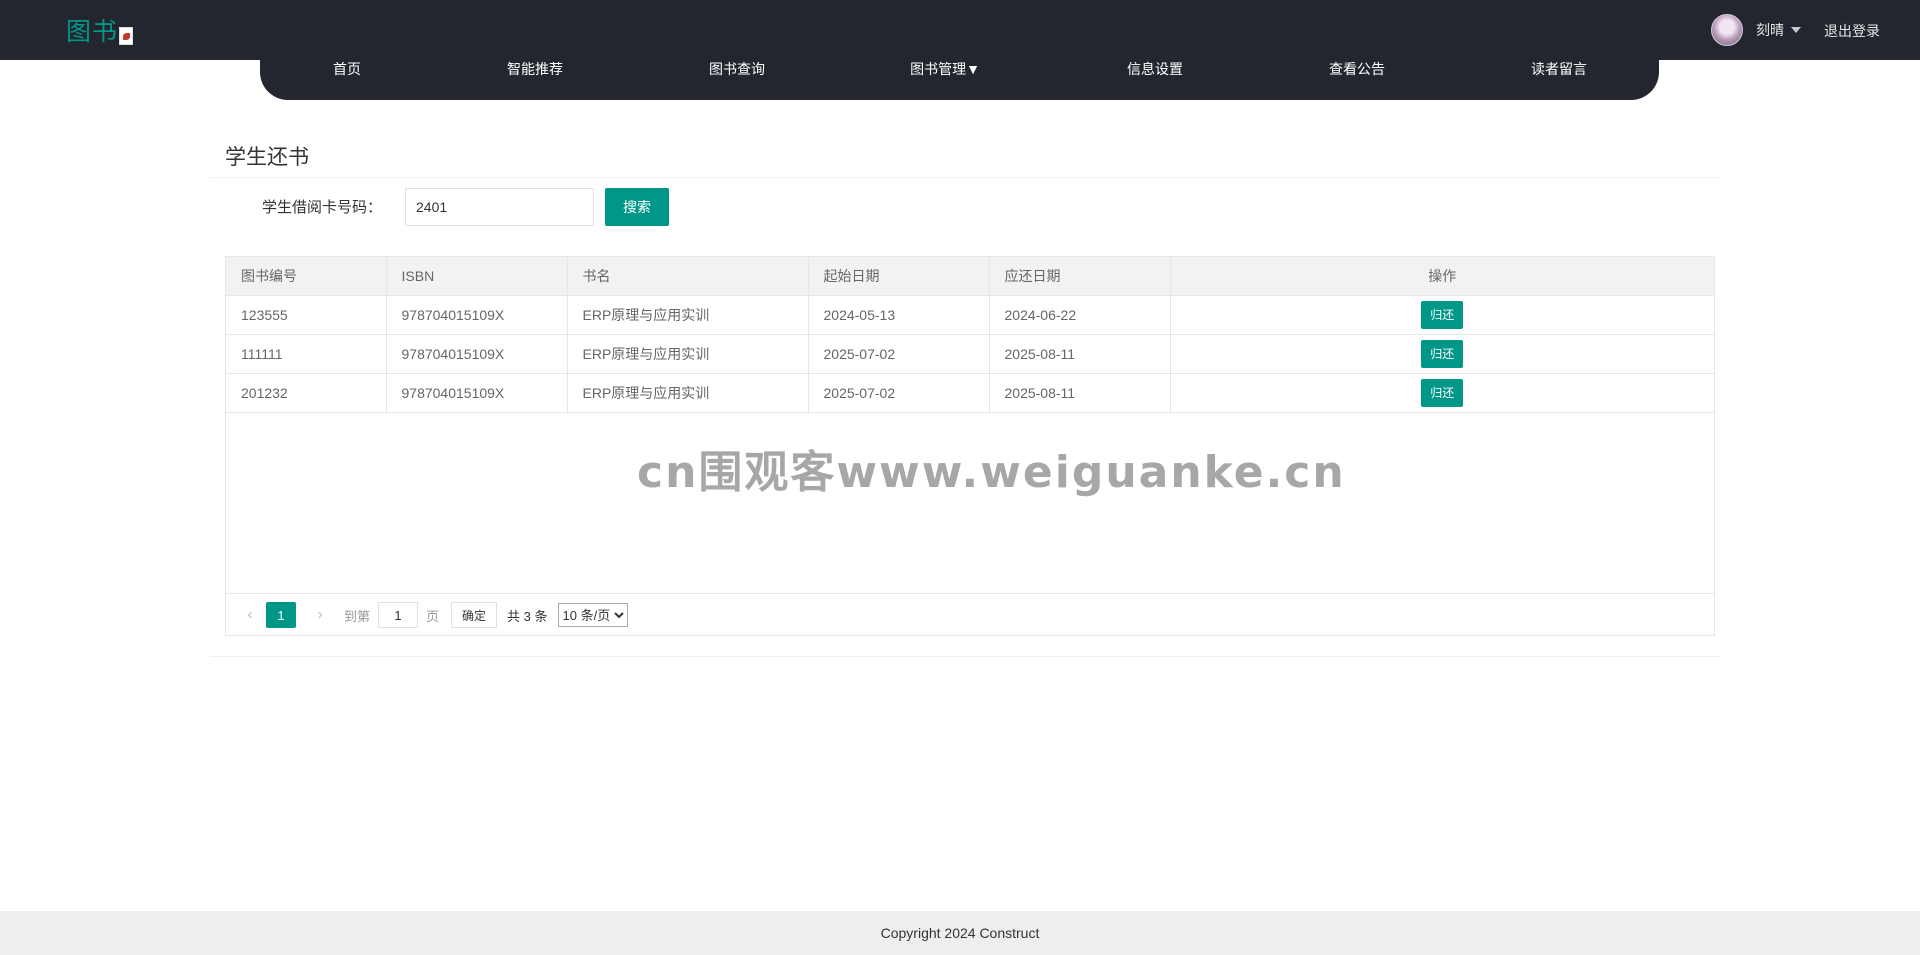  What do you see at coordinates (499, 207) in the screenshot?
I see `card-number-input` at bounding box center [499, 207].